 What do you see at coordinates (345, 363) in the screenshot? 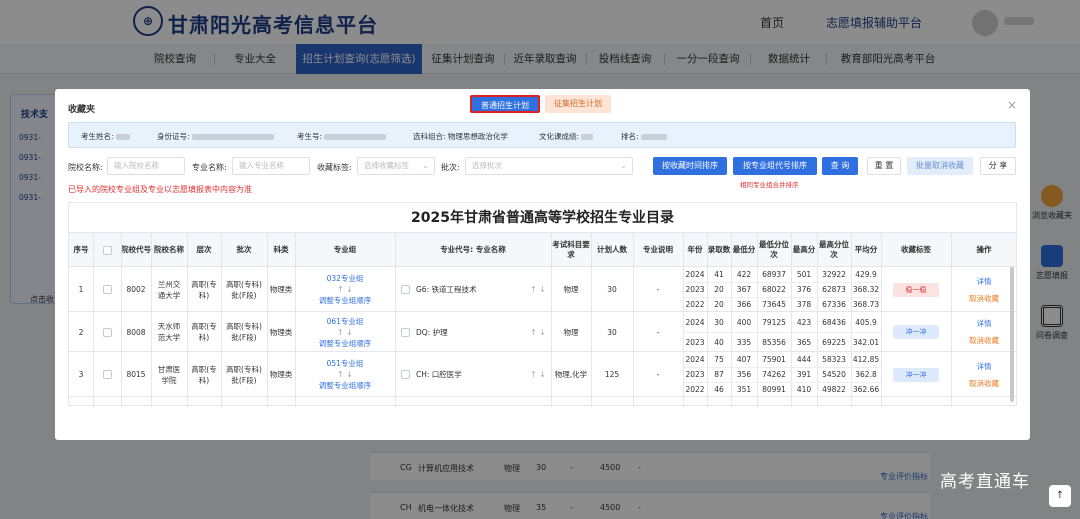
I see `group-link: 051专业组` at bounding box center [345, 363].